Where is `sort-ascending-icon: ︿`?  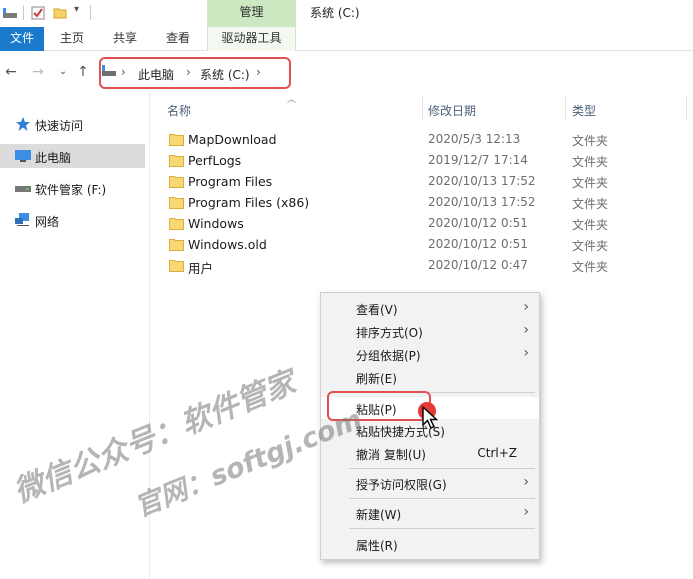
sort-ascending-icon: ︿ is located at coordinates (292, 100).